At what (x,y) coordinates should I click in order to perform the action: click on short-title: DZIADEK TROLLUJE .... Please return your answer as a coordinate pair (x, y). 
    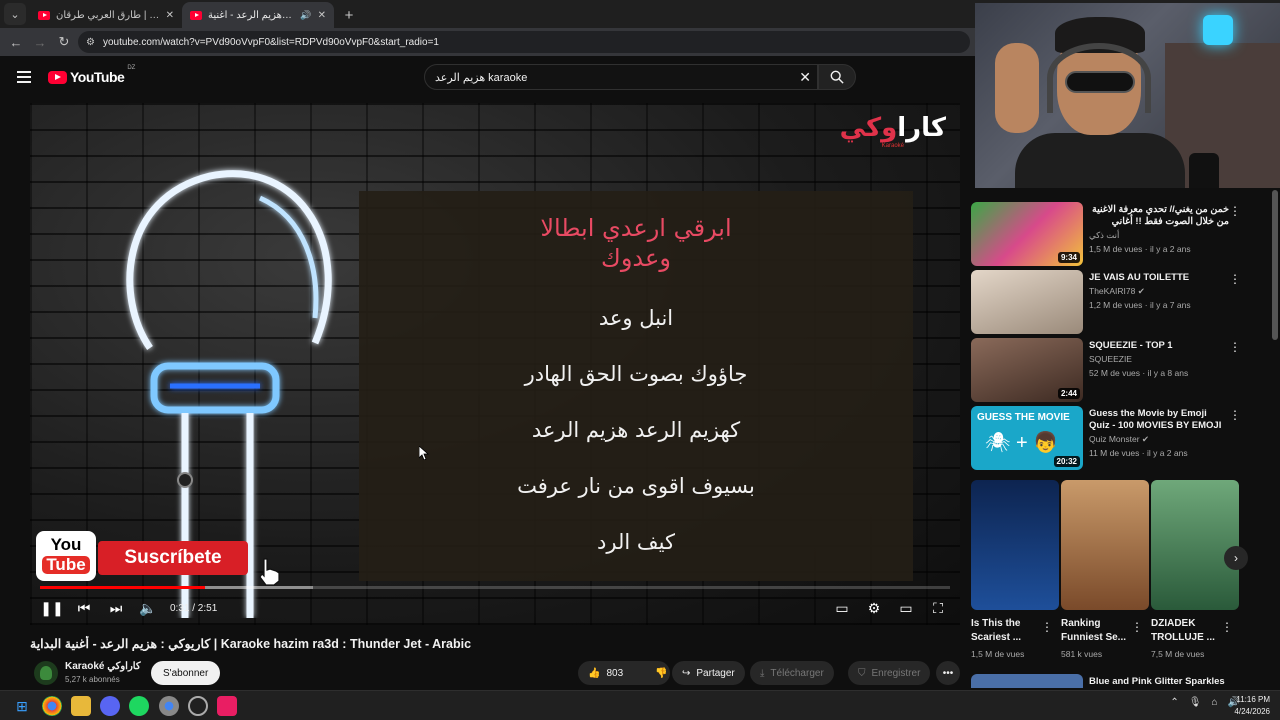
    Looking at the image, I should click on (1191, 631).